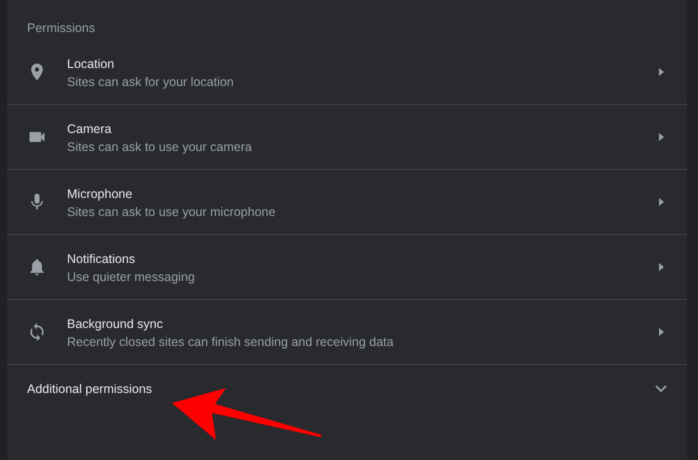 The width and height of the screenshot is (698, 460). Describe the element at coordinates (91, 64) in the screenshot. I see `permission-title: Location` at that location.